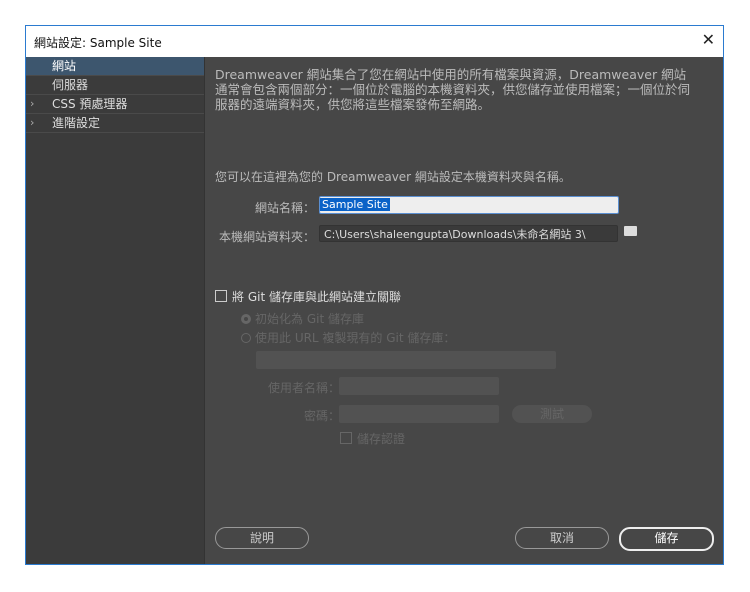  I want to click on sidebar-item-site: 網站, so click(115, 66).